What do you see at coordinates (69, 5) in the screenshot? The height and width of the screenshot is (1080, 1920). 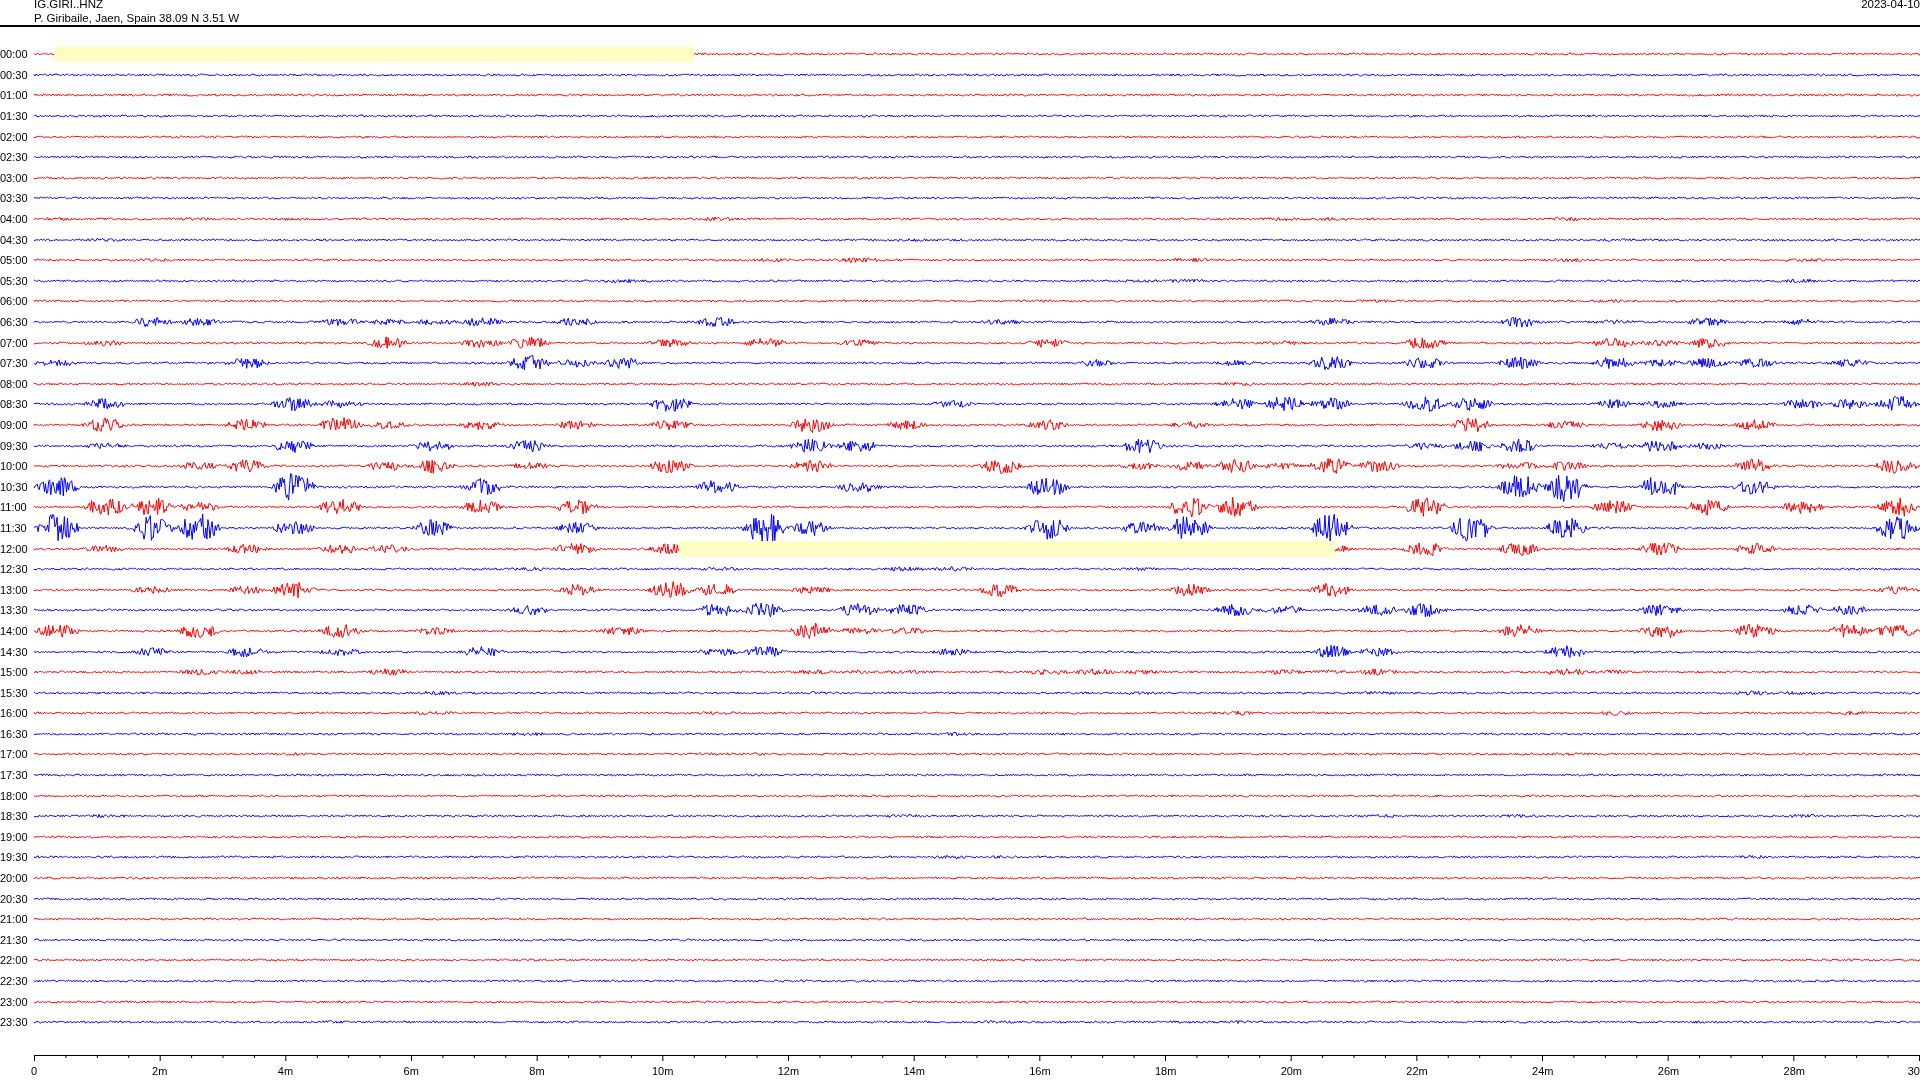 I see `station-code: IG.GIRI..HNZ` at bounding box center [69, 5].